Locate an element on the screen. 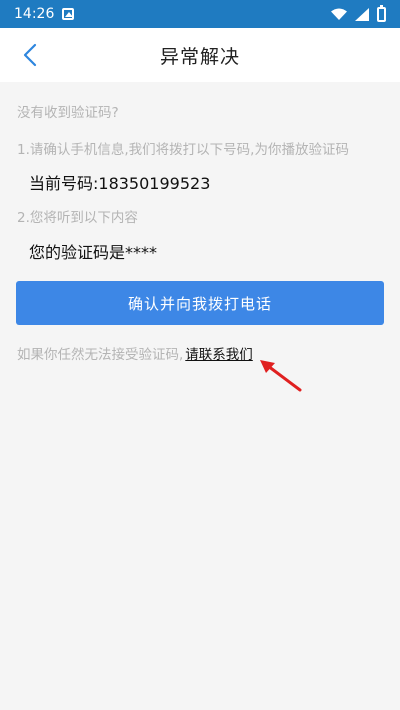 The image size is (400, 710). app-bar: 异常解决 is located at coordinates (200, 55).